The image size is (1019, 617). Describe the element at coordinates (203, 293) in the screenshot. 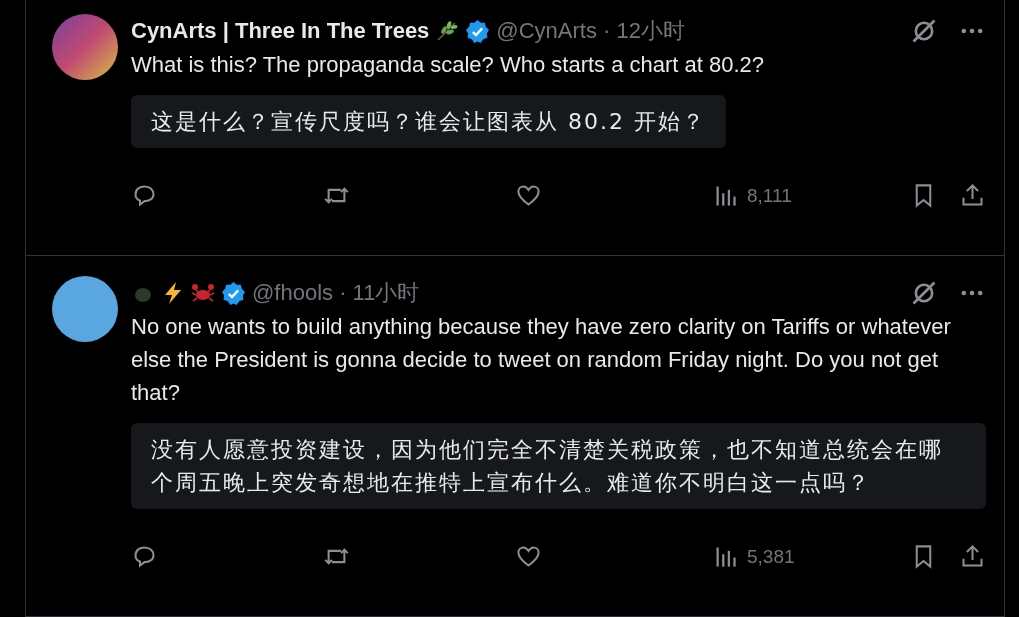

I see `crab-icon` at that location.